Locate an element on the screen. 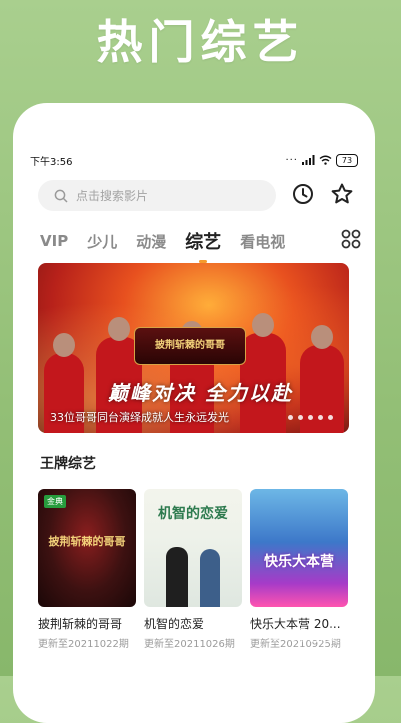 This screenshot has height=723, width=401. page-headline: 热门综艺 is located at coordinates (200, 42).